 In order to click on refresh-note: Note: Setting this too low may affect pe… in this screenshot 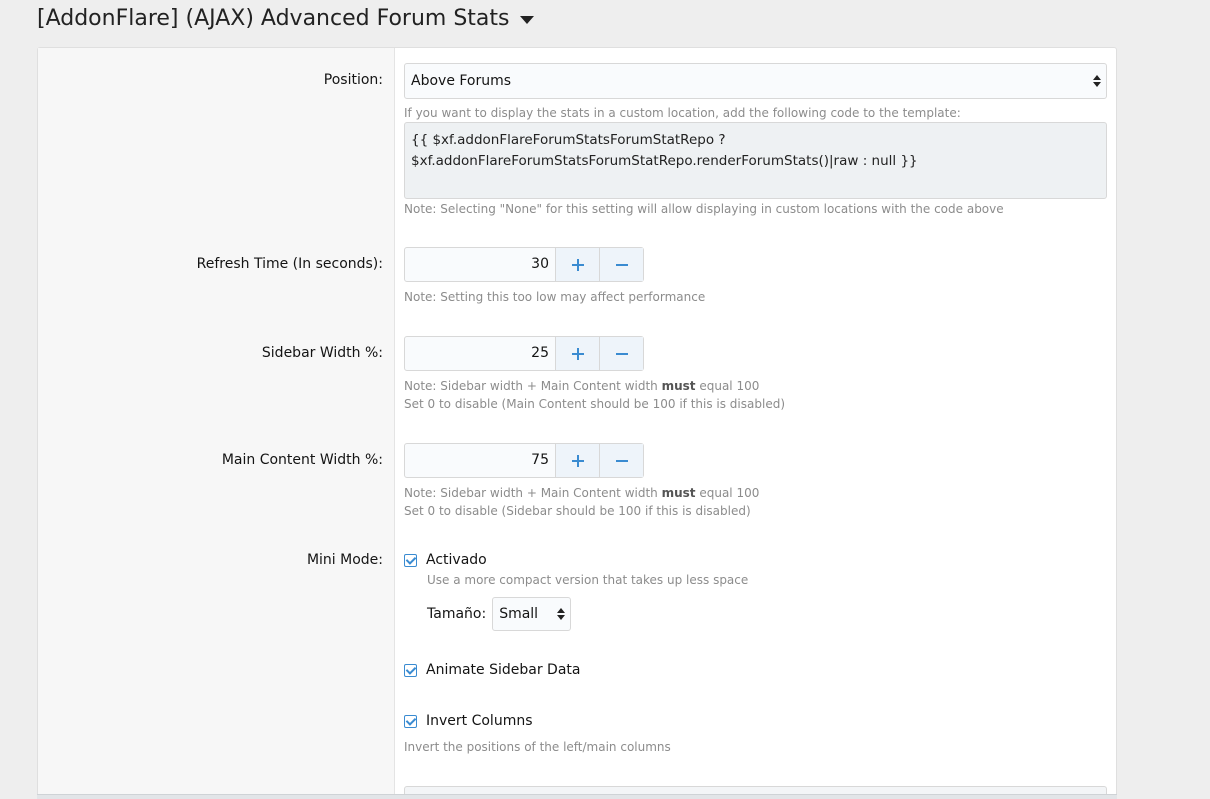, I will do `click(555, 297)`.